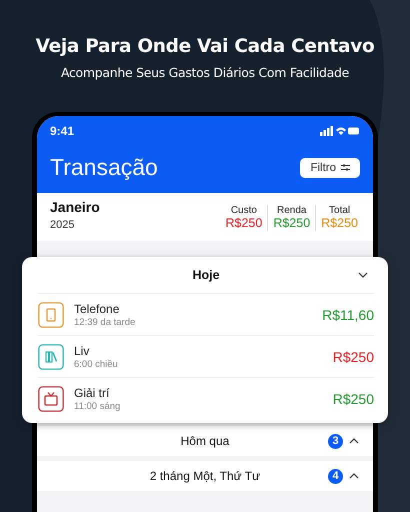 The image size is (410, 512). Describe the element at coordinates (82, 351) in the screenshot. I see `transaction-name: Liv` at that location.